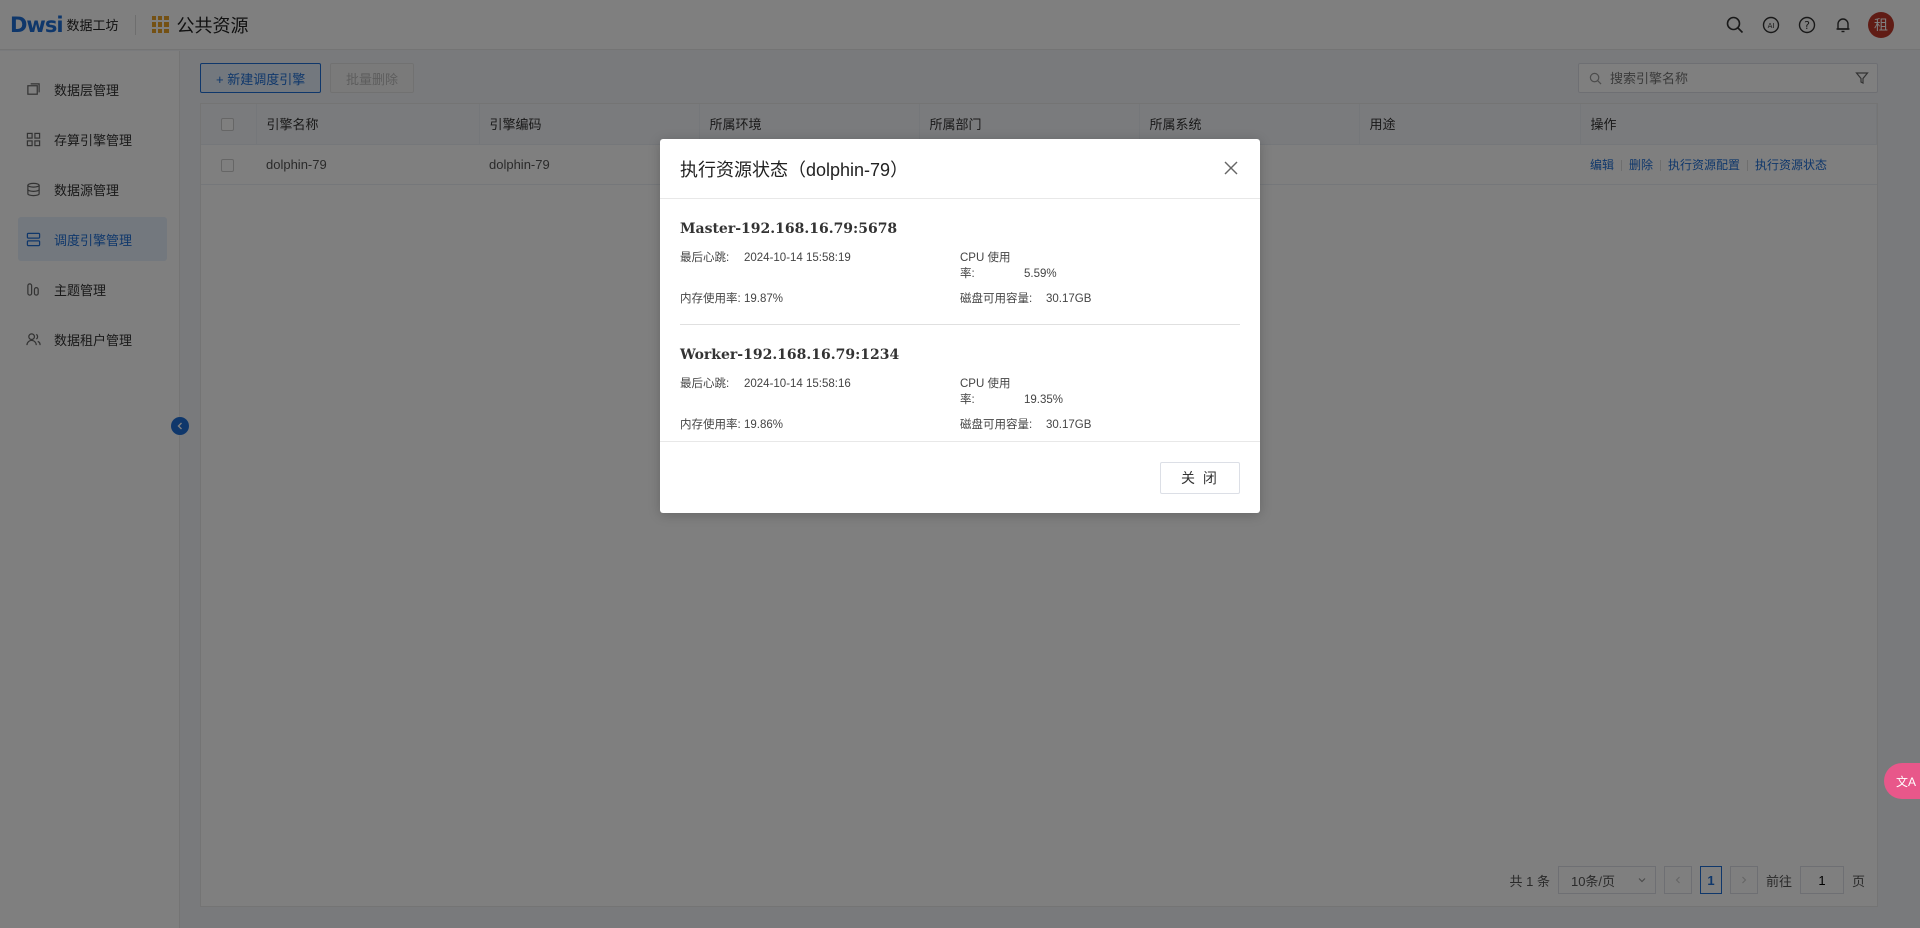 The height and width of the screenshot is (928, 1920). What do you see at coordinates (820, 265) in the screenshot?
I see `heartbeat-row: 最后心跳: 2024-10-14 15:58:19` at bounding box center [820, 265].